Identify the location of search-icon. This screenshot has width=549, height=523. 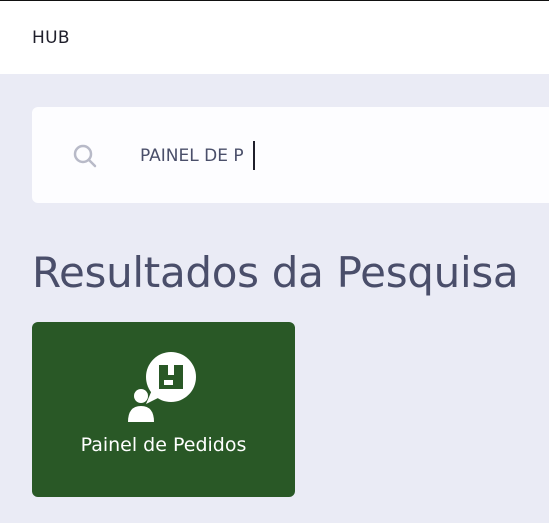
(85, 156).